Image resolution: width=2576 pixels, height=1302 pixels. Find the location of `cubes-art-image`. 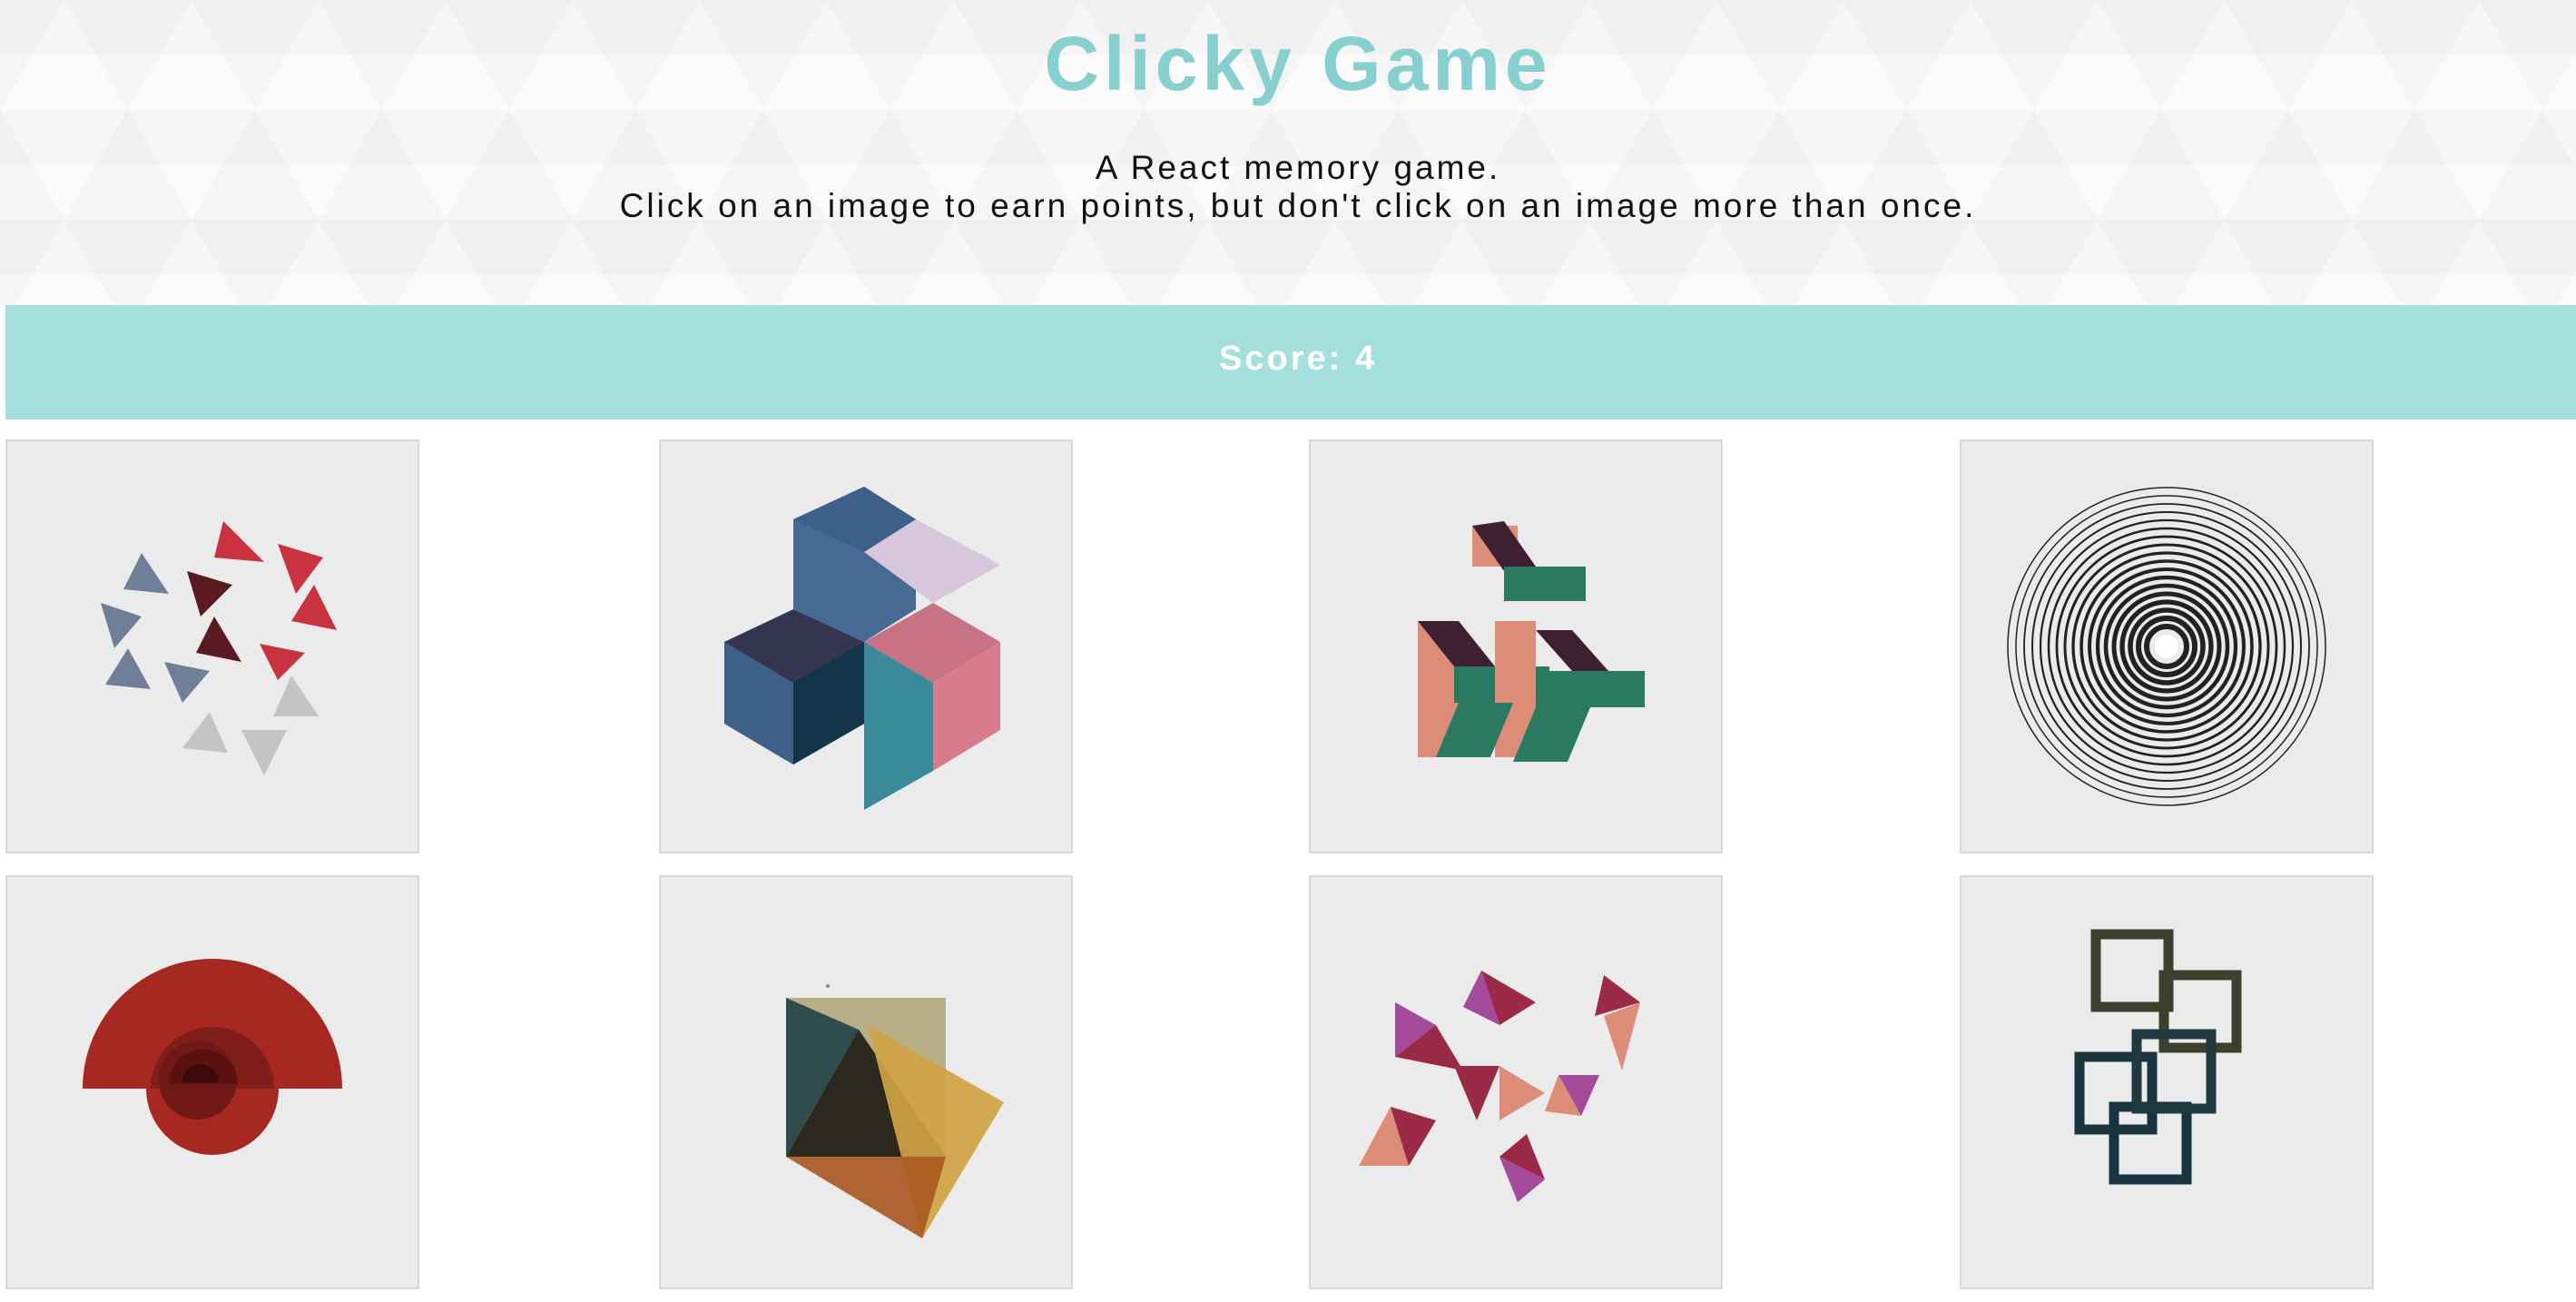

cubes-art-image is located at coordinates (862, 648).